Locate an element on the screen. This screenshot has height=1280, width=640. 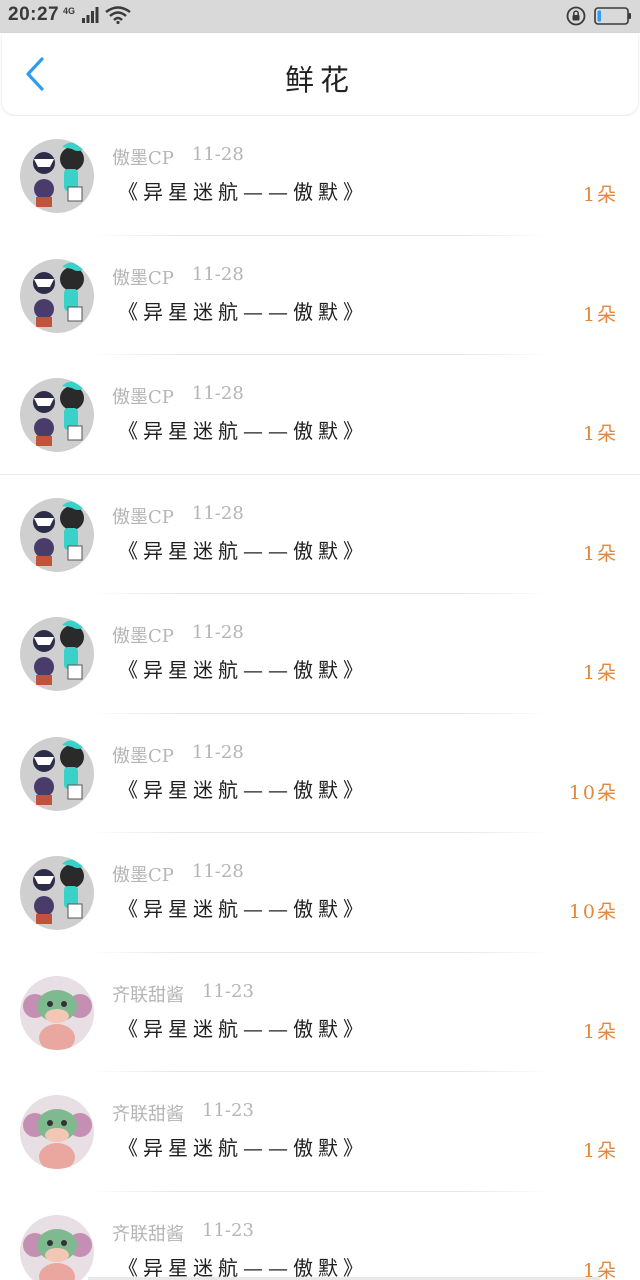
header-bar: 鲜花 is located at coordinates (320, 74).